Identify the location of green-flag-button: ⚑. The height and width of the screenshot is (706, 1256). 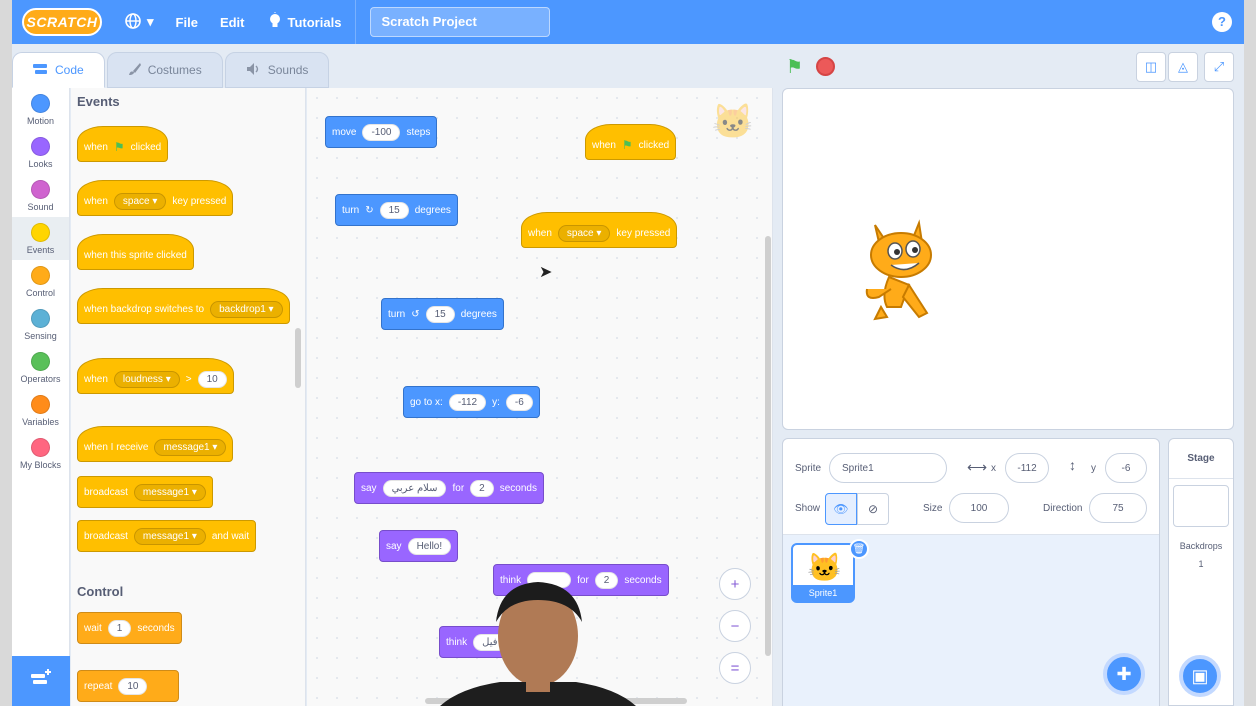
(794, 67).